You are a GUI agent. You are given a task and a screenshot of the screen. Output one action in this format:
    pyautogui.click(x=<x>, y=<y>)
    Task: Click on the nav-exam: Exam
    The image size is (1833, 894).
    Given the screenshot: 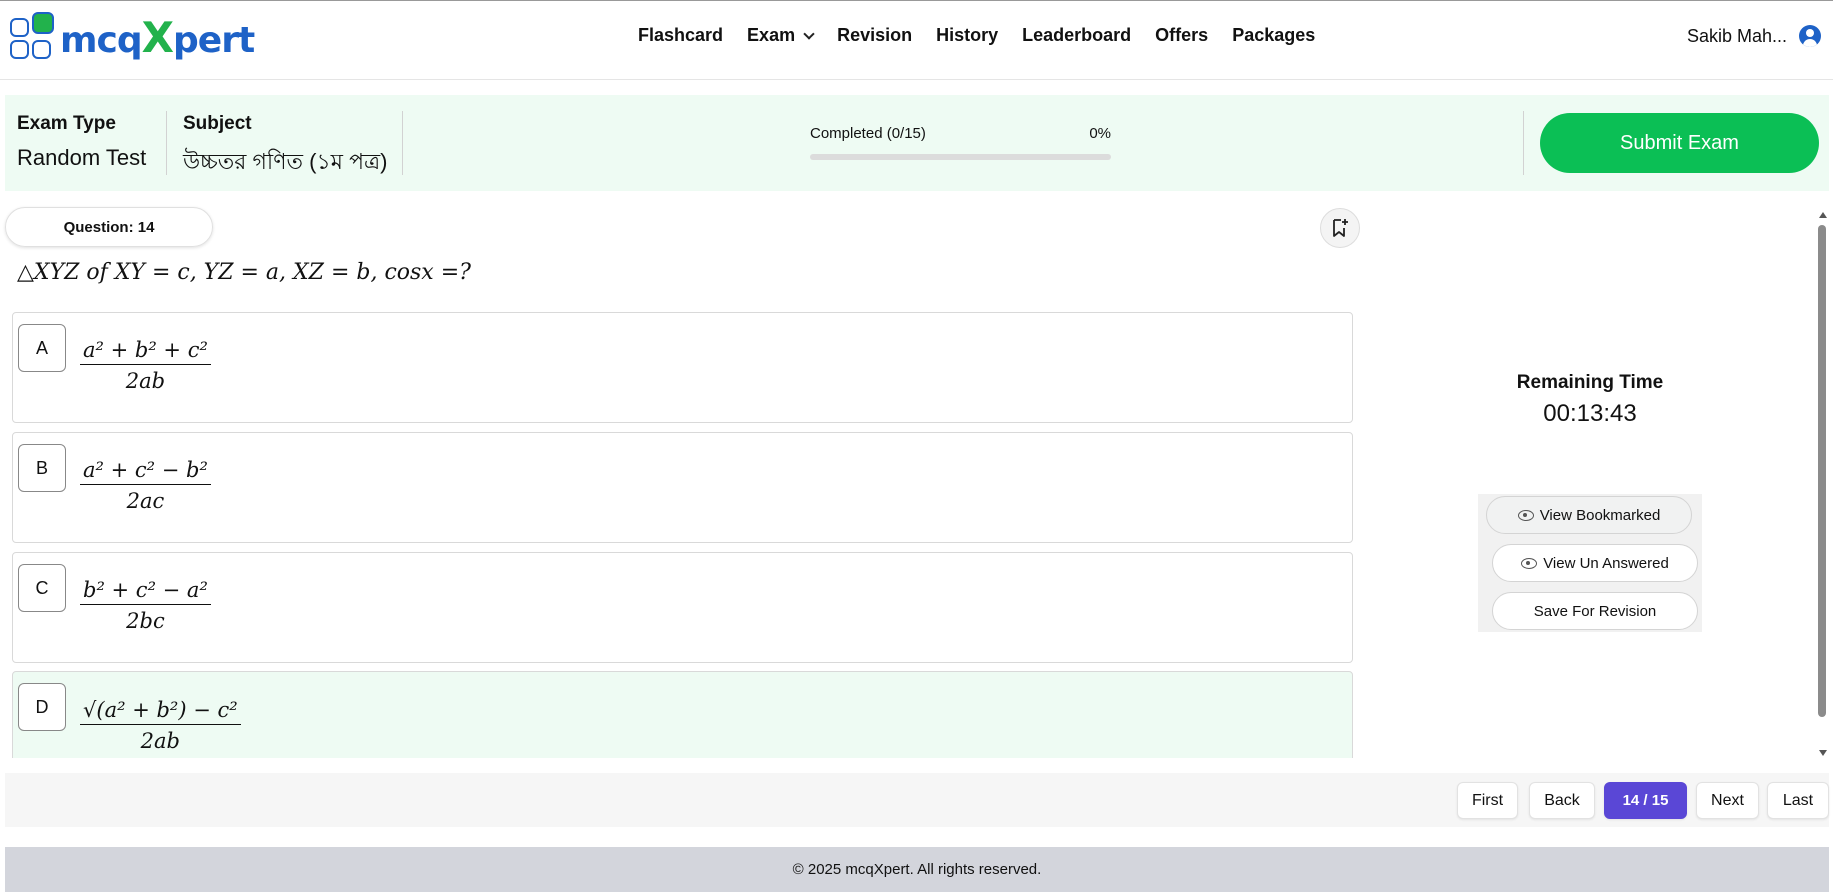 What is the action you would take?
    pyautogui.click(x=781, y=35)
    